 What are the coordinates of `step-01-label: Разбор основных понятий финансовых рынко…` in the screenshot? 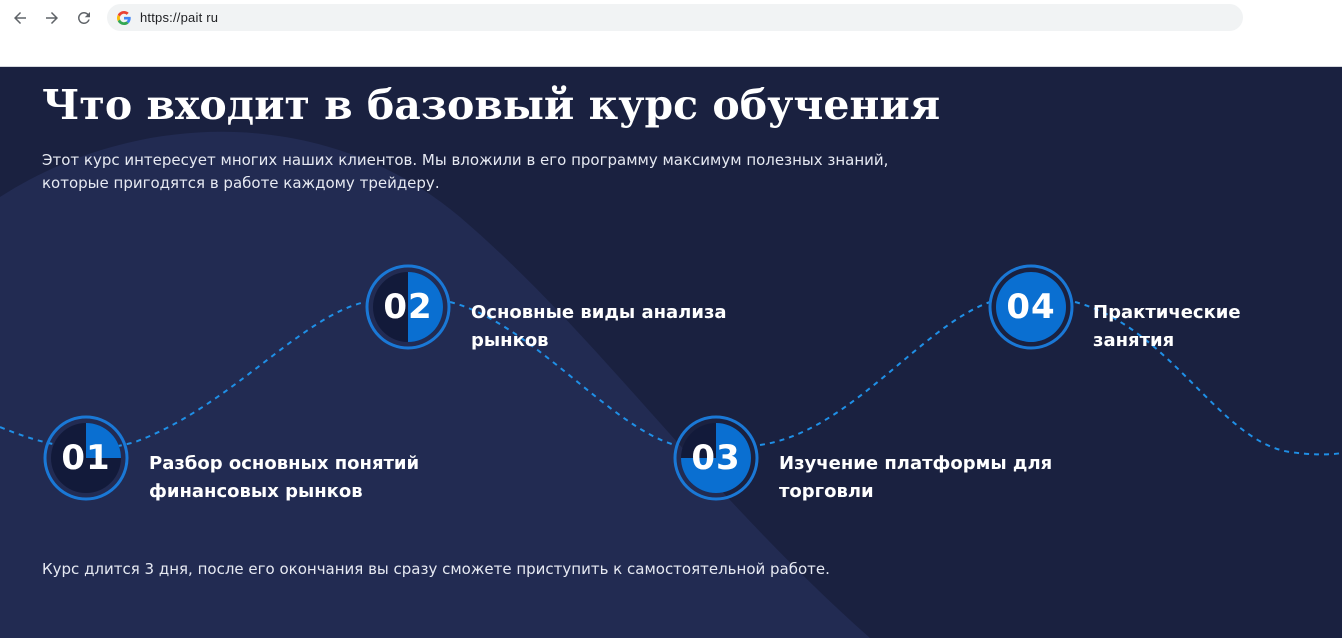 It's located at (284, 478).